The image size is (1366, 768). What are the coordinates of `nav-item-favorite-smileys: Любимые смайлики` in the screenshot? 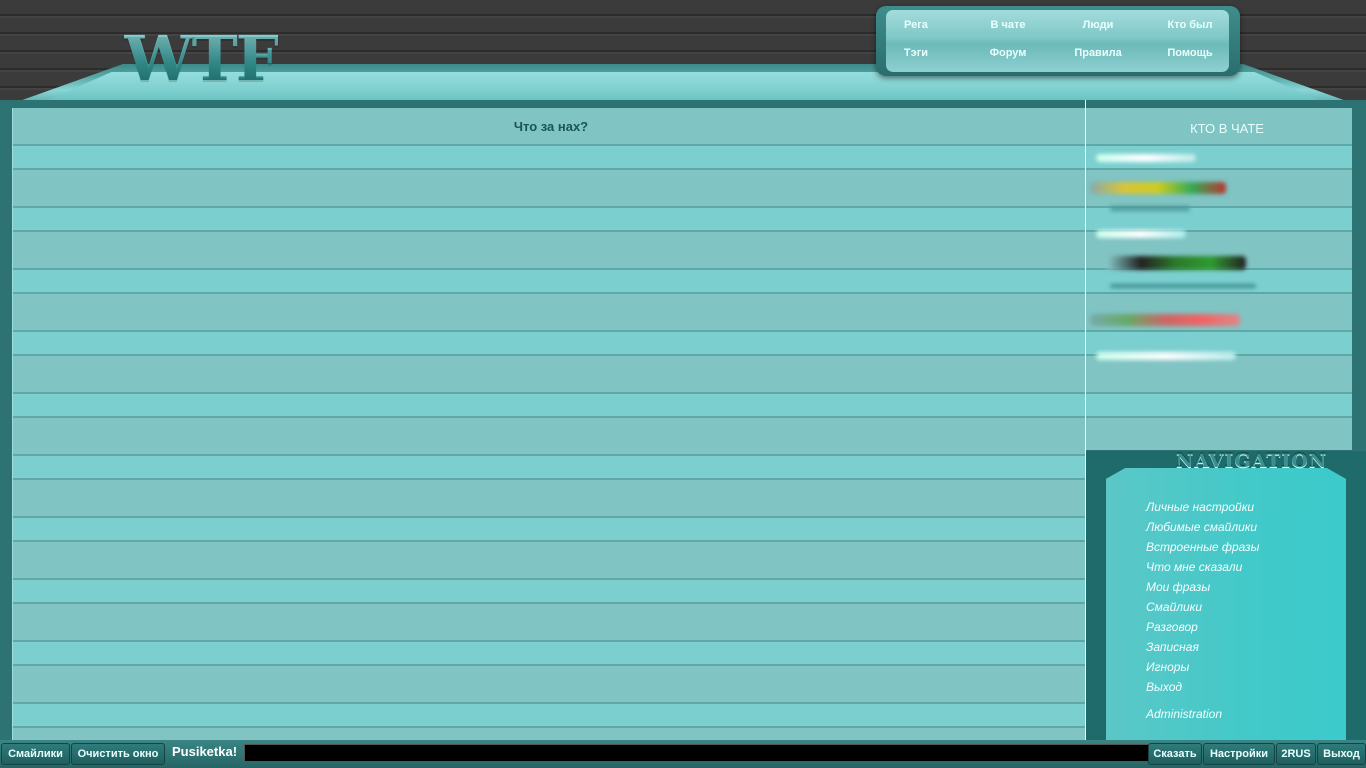 It's located at (1201, 527).